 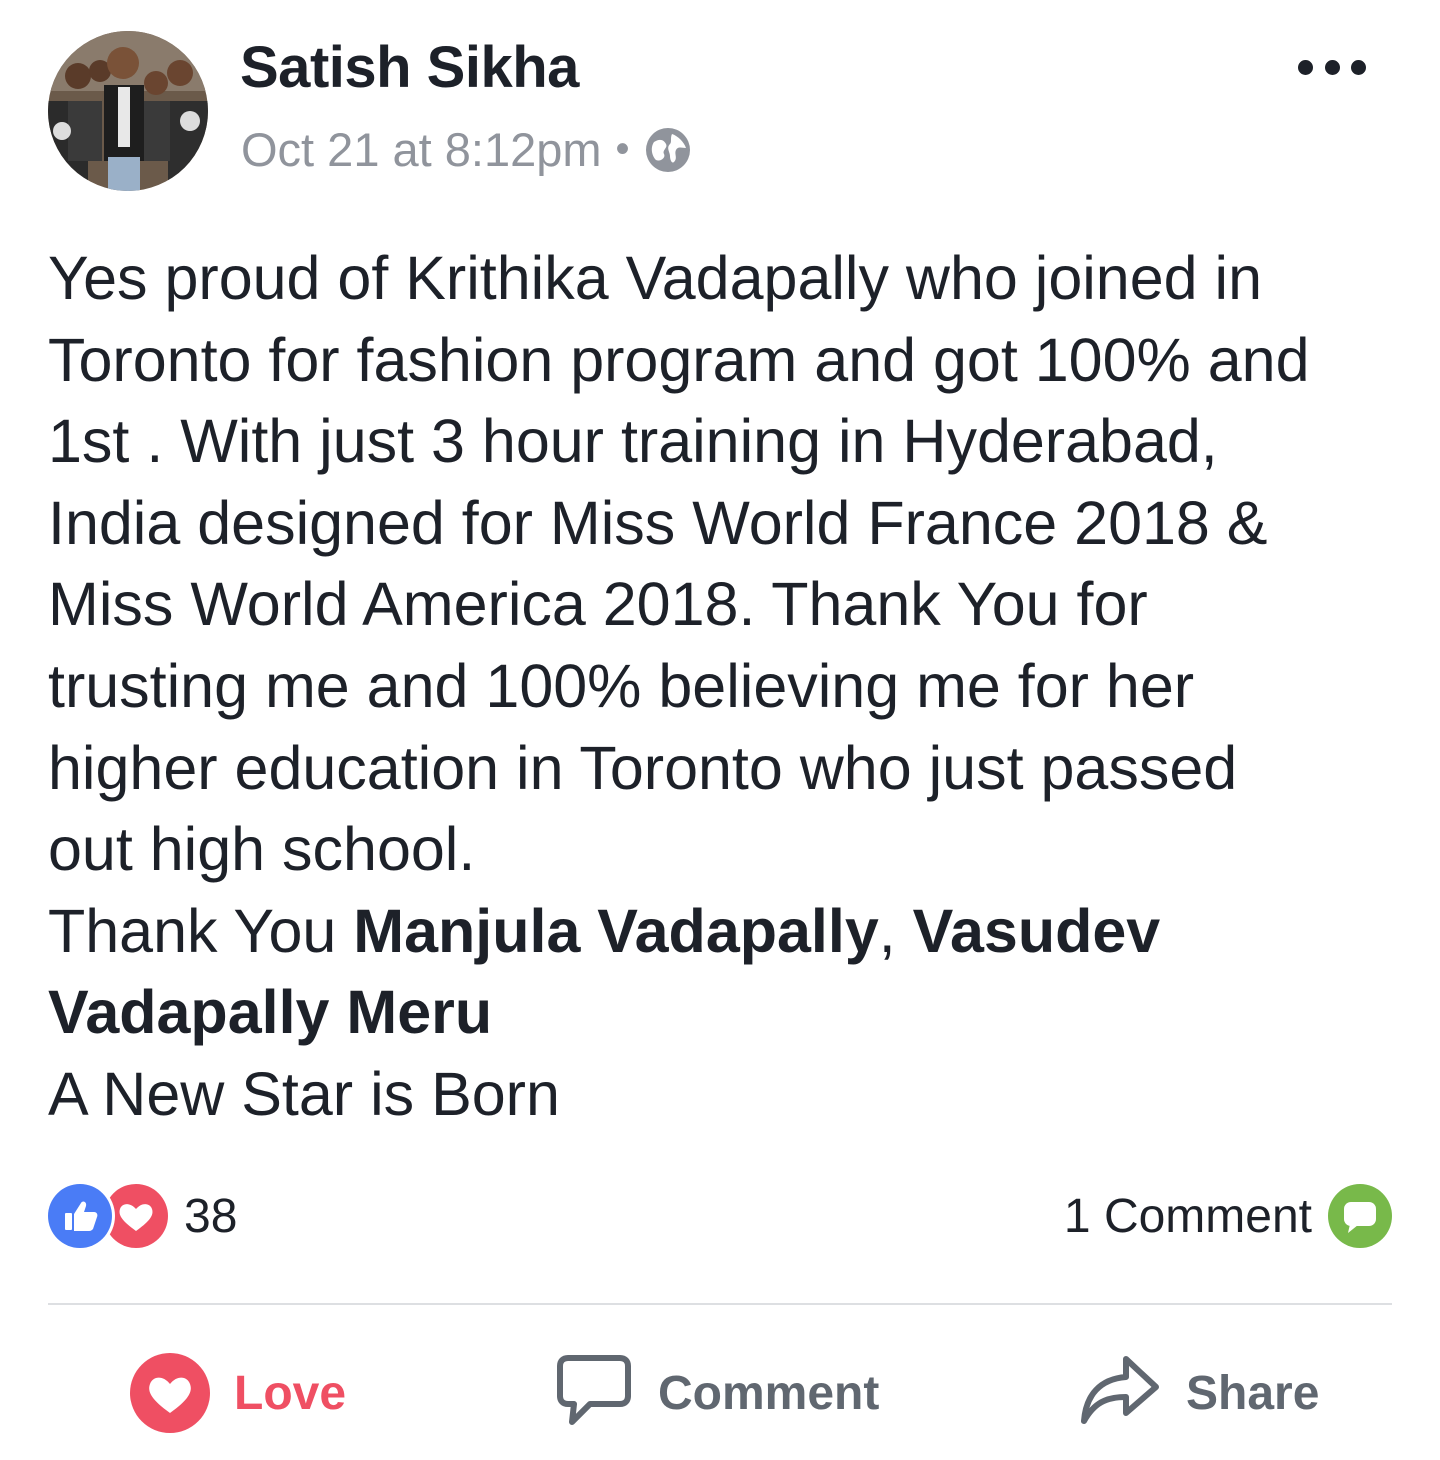 What do you see at coordinates (80, 1216) in the screenshot?
I see `like-icon` at bounding box center [80, 1216].